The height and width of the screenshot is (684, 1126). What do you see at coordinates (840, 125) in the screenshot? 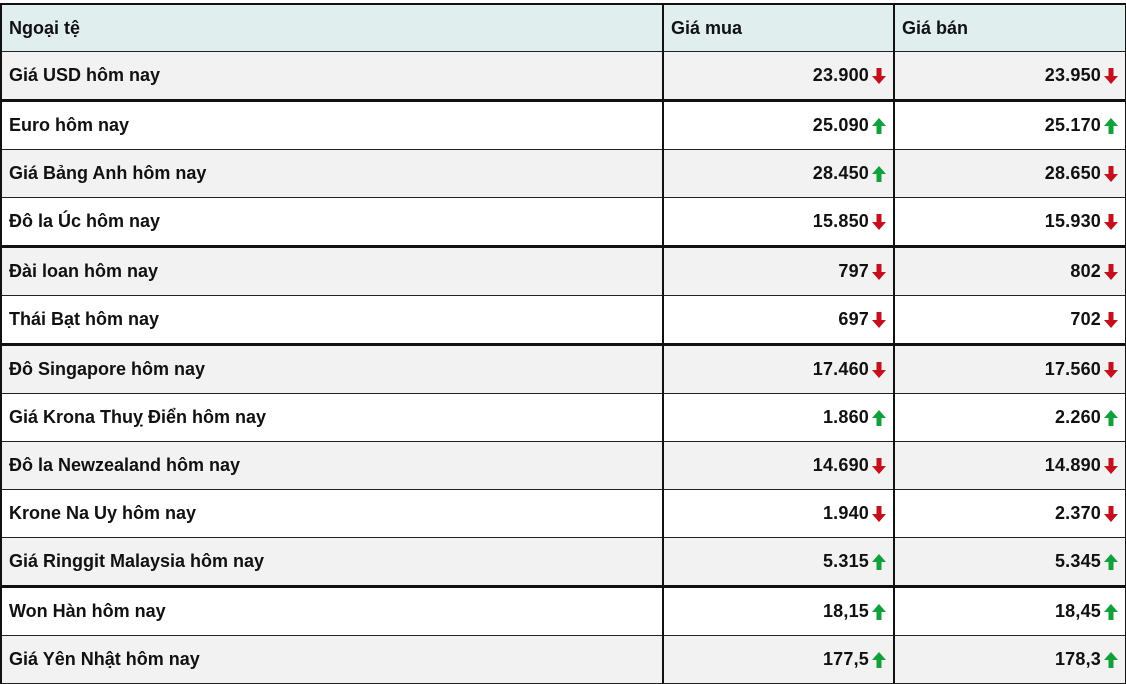
I see `buy-price: 25.090` at bounding box center [840, 125].